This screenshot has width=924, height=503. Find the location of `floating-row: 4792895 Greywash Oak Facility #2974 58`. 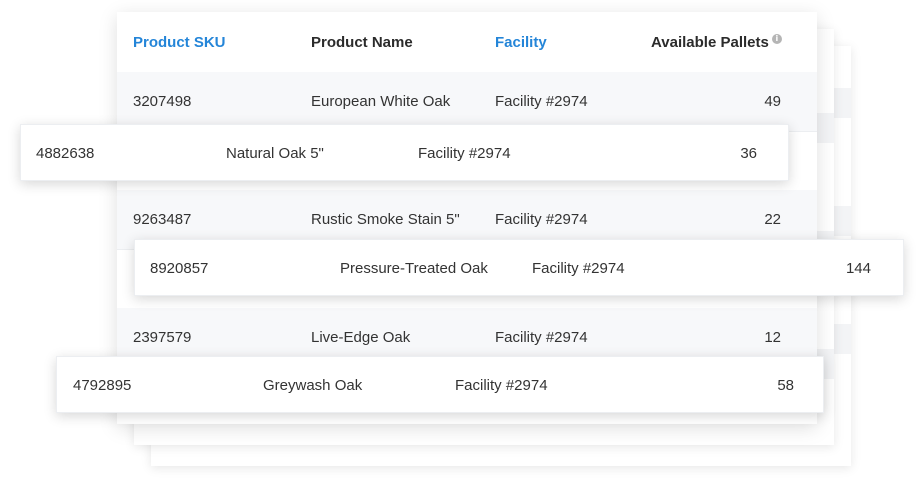

floating-row: 4792895 Greywash Oak Facility #2974 58 is located at coordinates (440, 384).